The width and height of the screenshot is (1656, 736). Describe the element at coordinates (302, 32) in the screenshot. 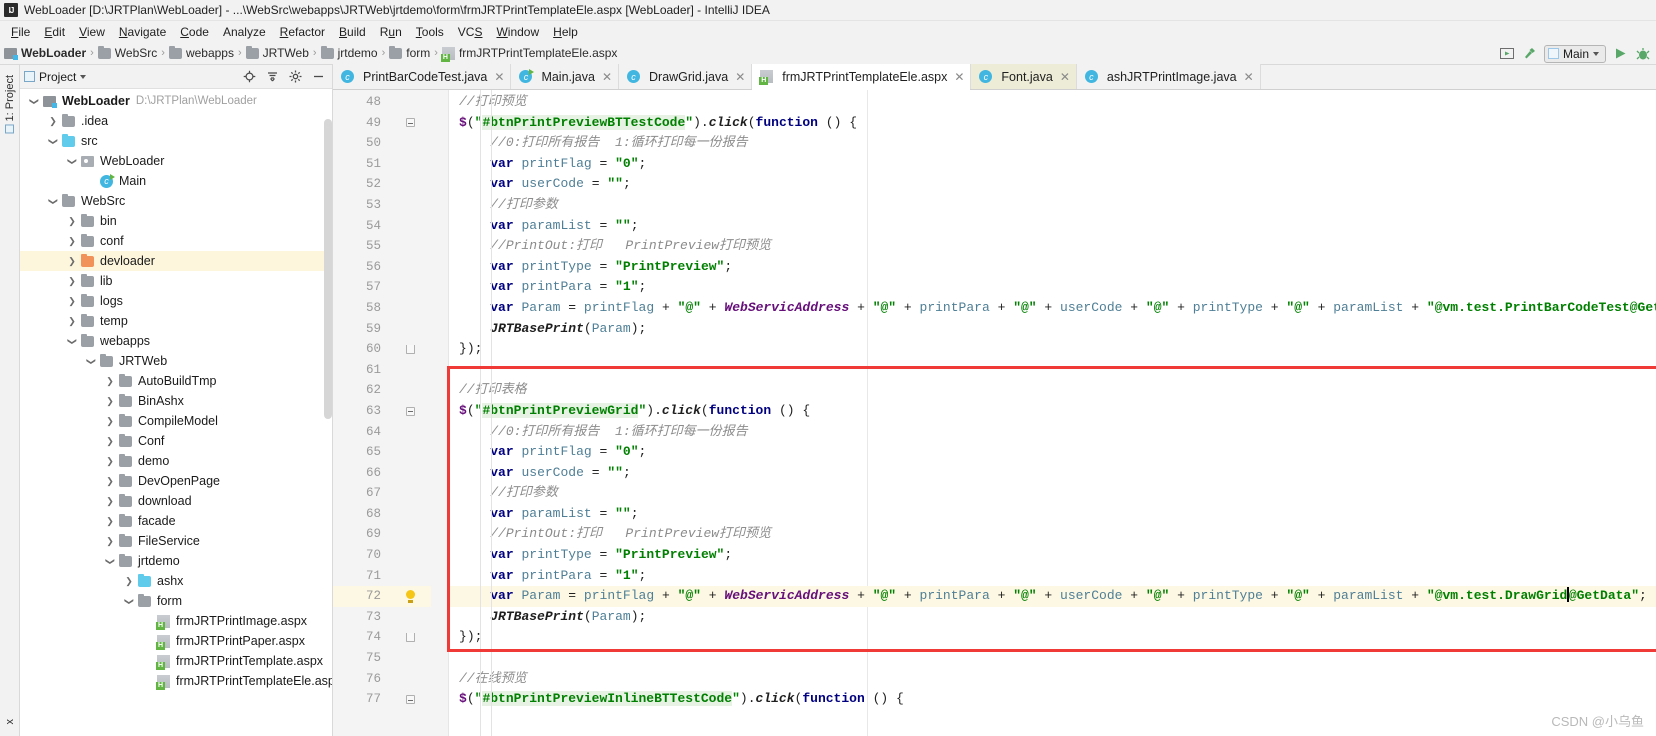

I see `menu-item-refactor: Refactor` at that location.